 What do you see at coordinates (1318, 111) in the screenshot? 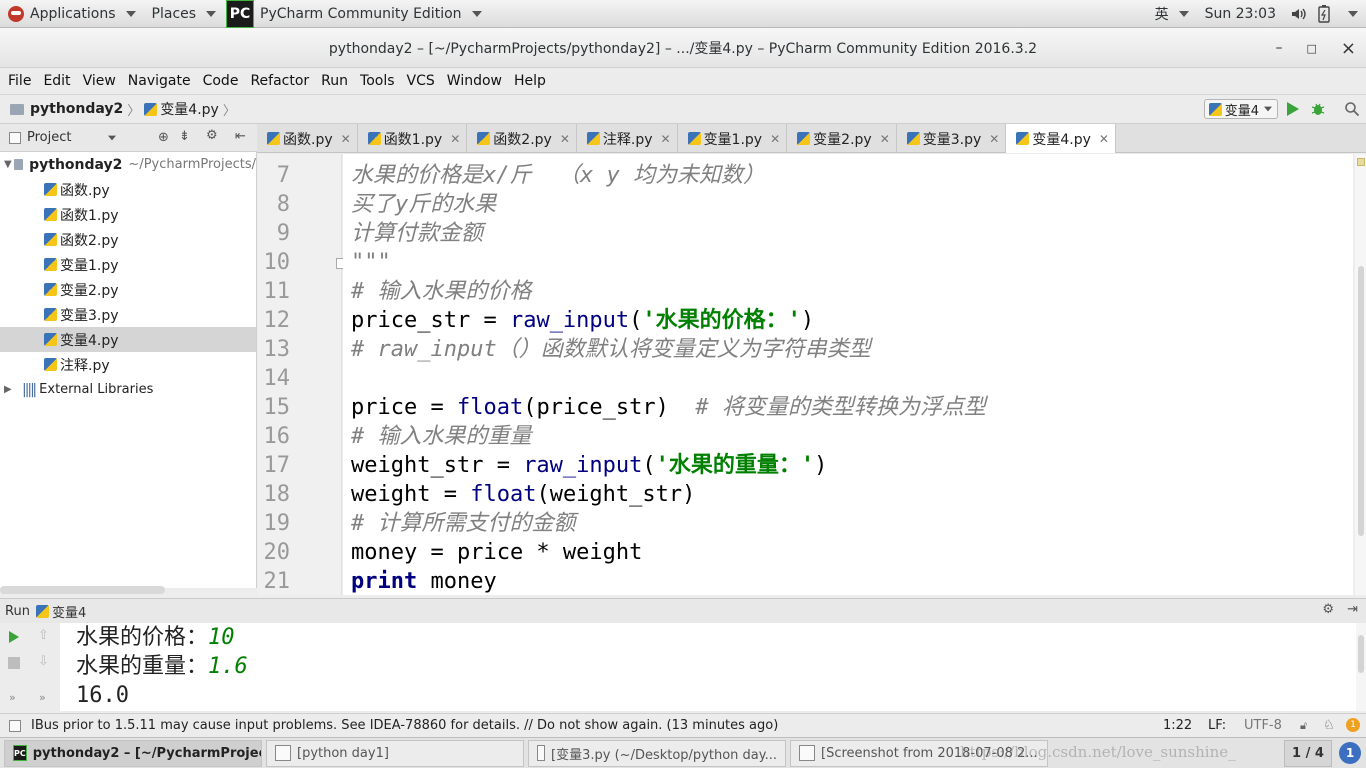
I see `debug-icon` at bounding box center [1318, 111].